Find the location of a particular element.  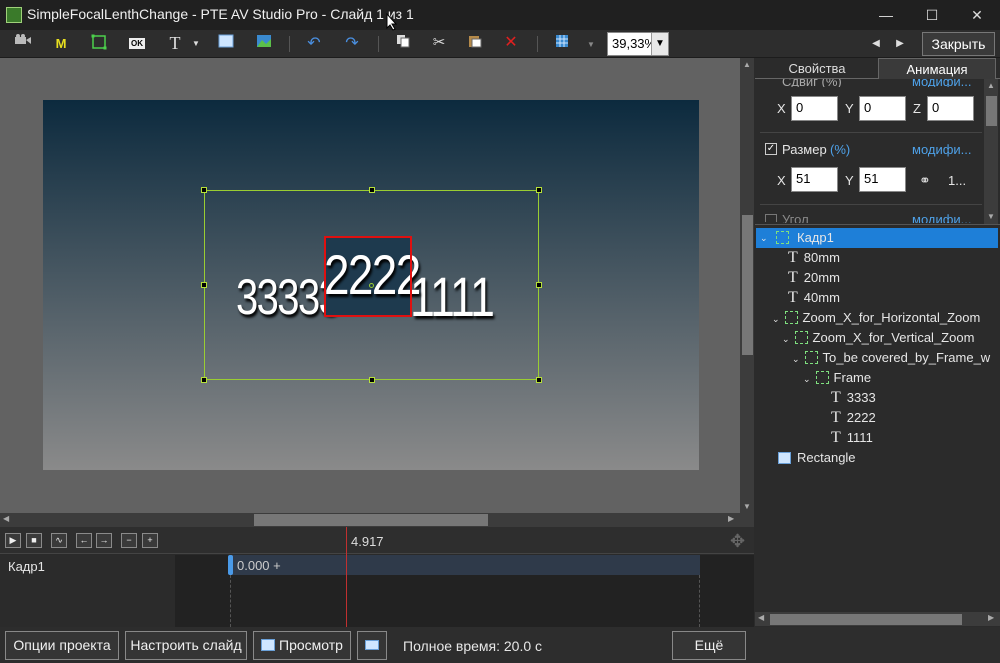

tree-item-frame: ⌄ Frame is located at coordinates (837, 378).